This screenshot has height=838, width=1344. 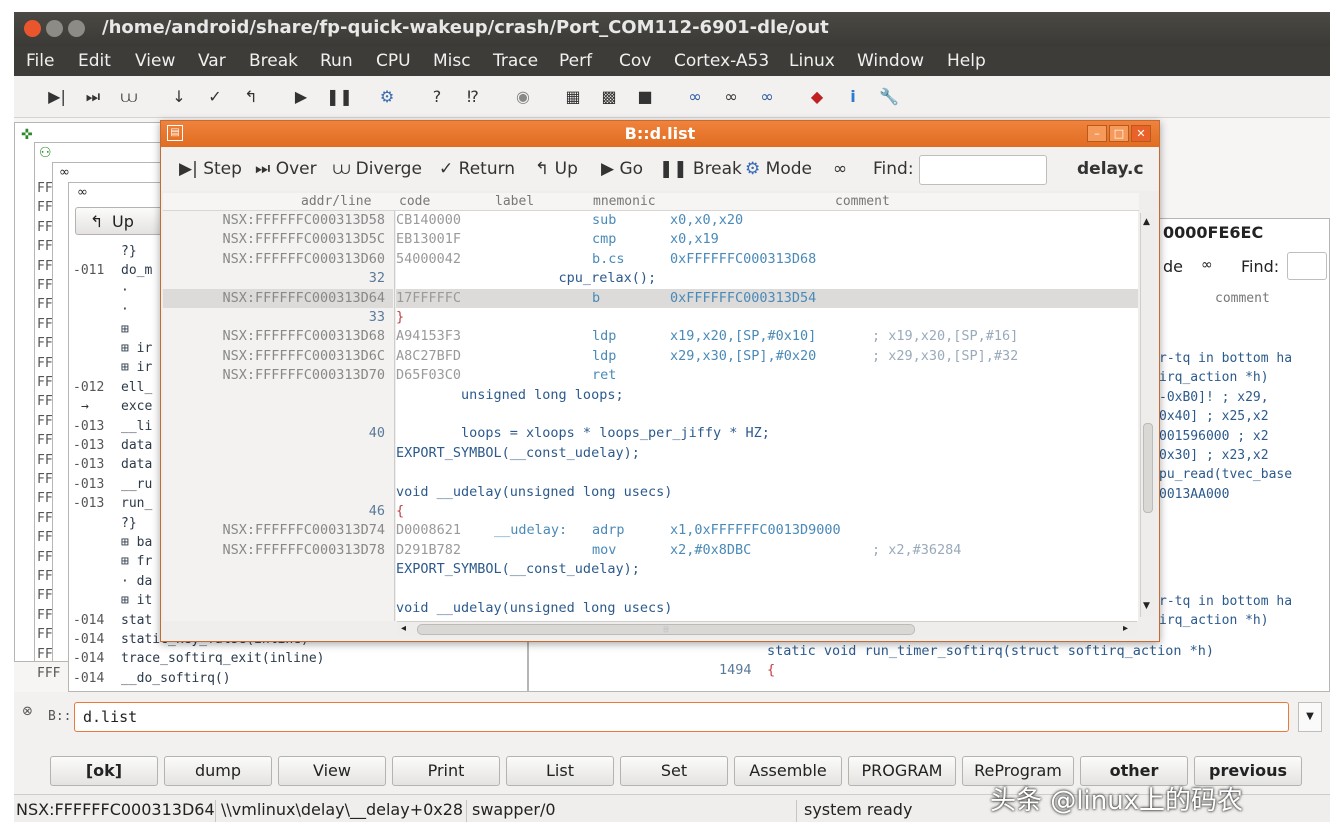 What do you see at coordinates (767, 97) in the screenshot?
I see `glasses3-icon: ∞` at bounding box center [767, 97].